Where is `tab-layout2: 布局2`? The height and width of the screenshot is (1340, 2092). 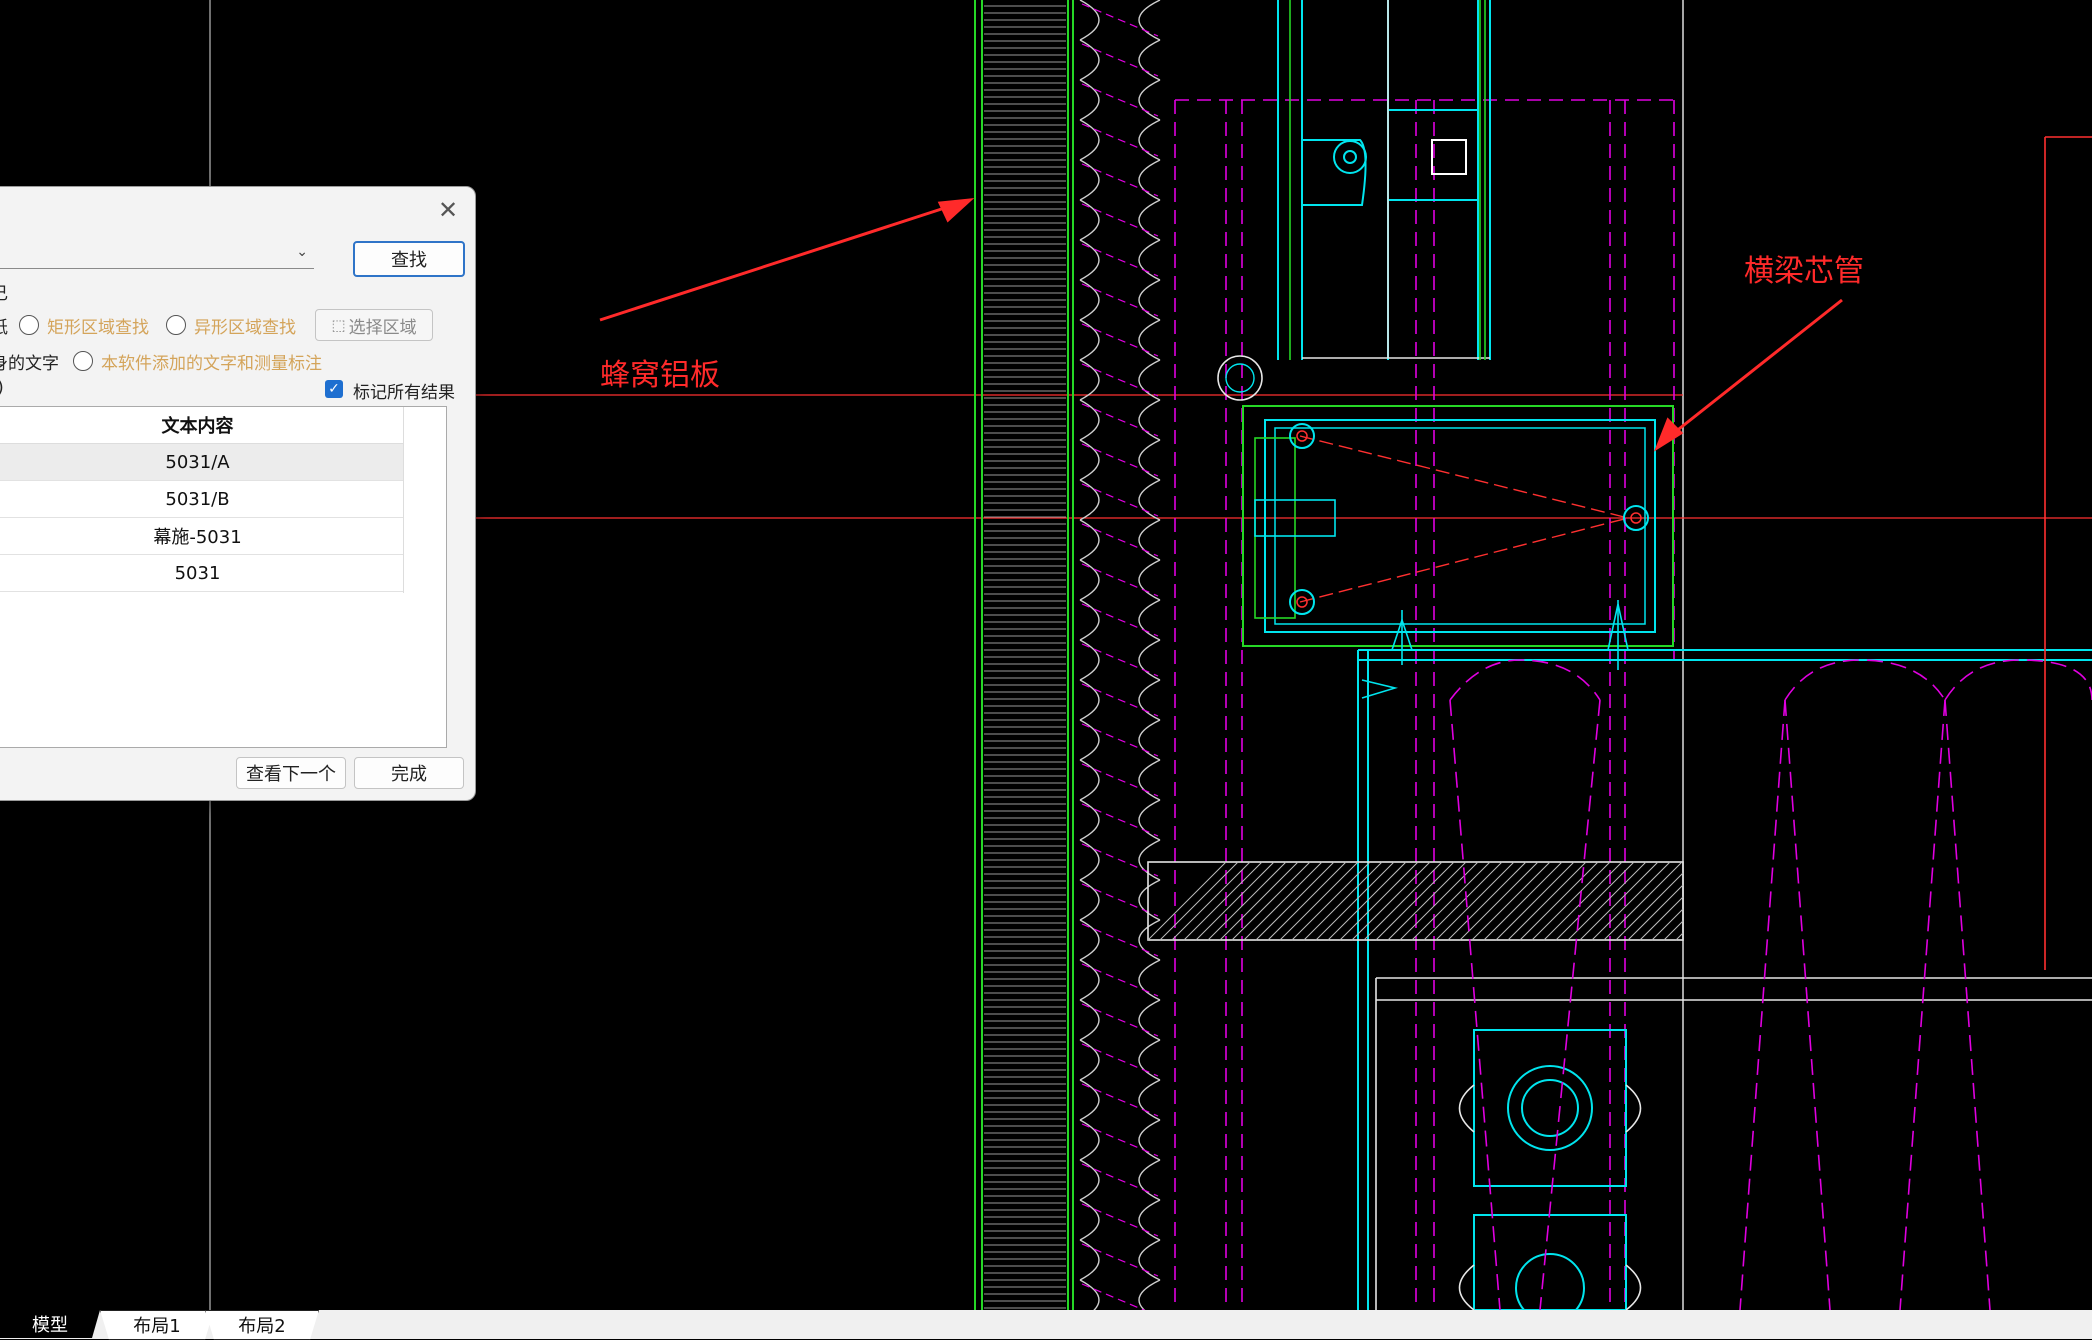
tab-layout2: 布局2 is located at coordinates (262, 1325).